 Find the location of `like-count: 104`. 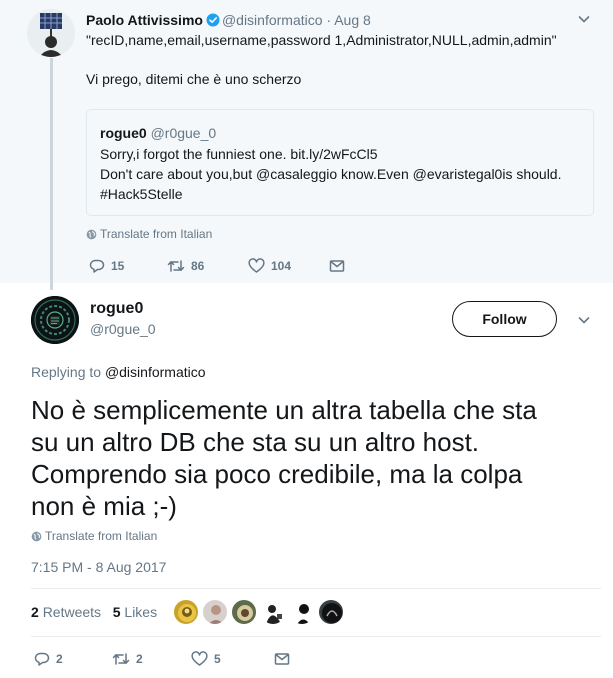

like-count: 104 is located at coordinates (281, 266).